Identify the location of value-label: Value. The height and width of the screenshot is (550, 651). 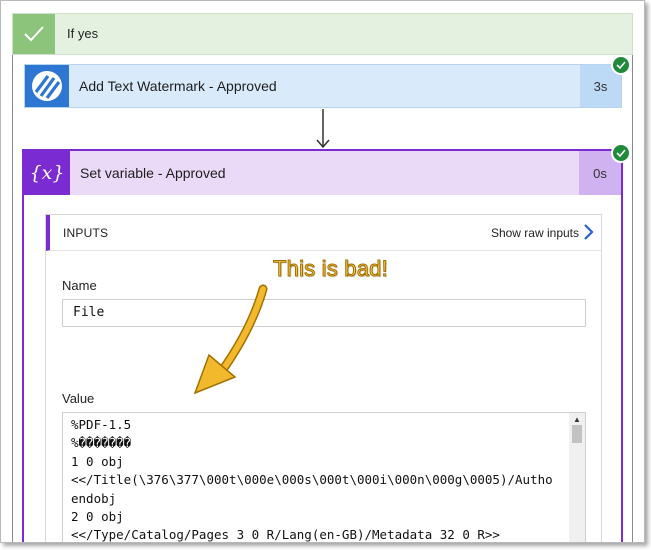
(78, 398).